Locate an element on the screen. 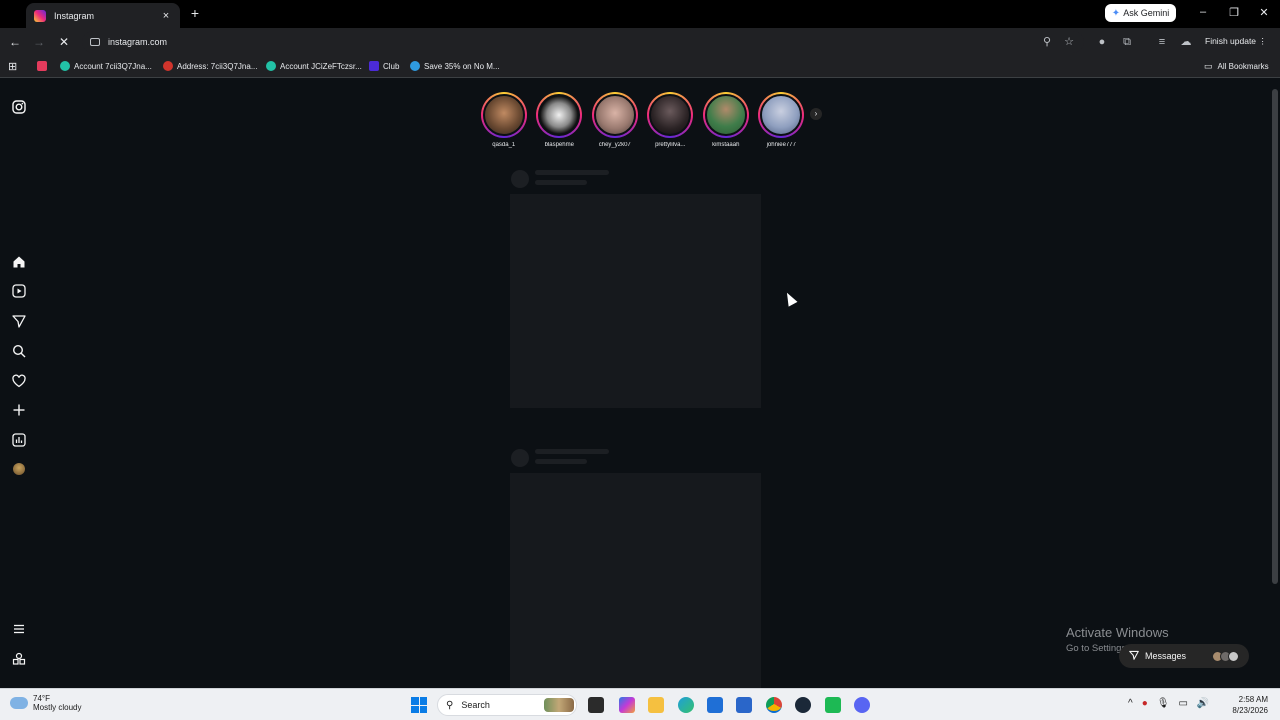 The width and height of the screenshot is (1280, 720). bookmark-label: Club is located at coordinates (391, 66).